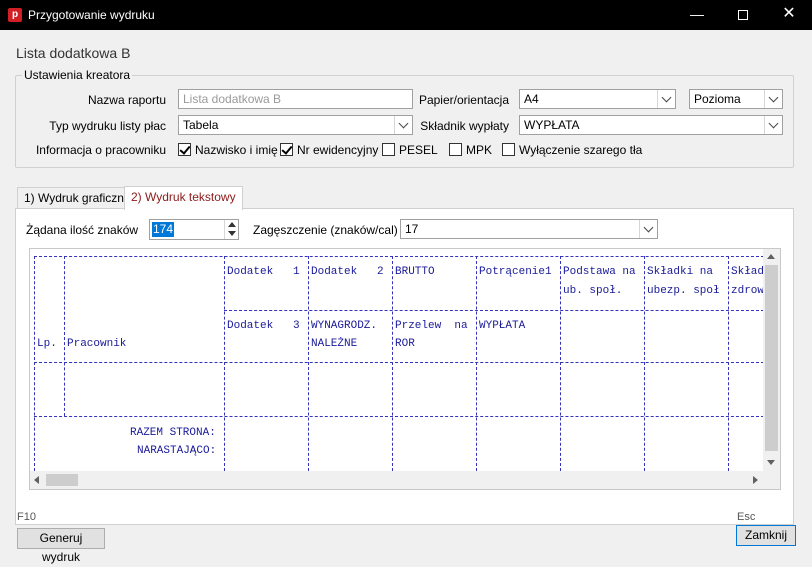 This screenshot has width=812, height=567. I want to click on chars-value: 174, so click(163, 229).